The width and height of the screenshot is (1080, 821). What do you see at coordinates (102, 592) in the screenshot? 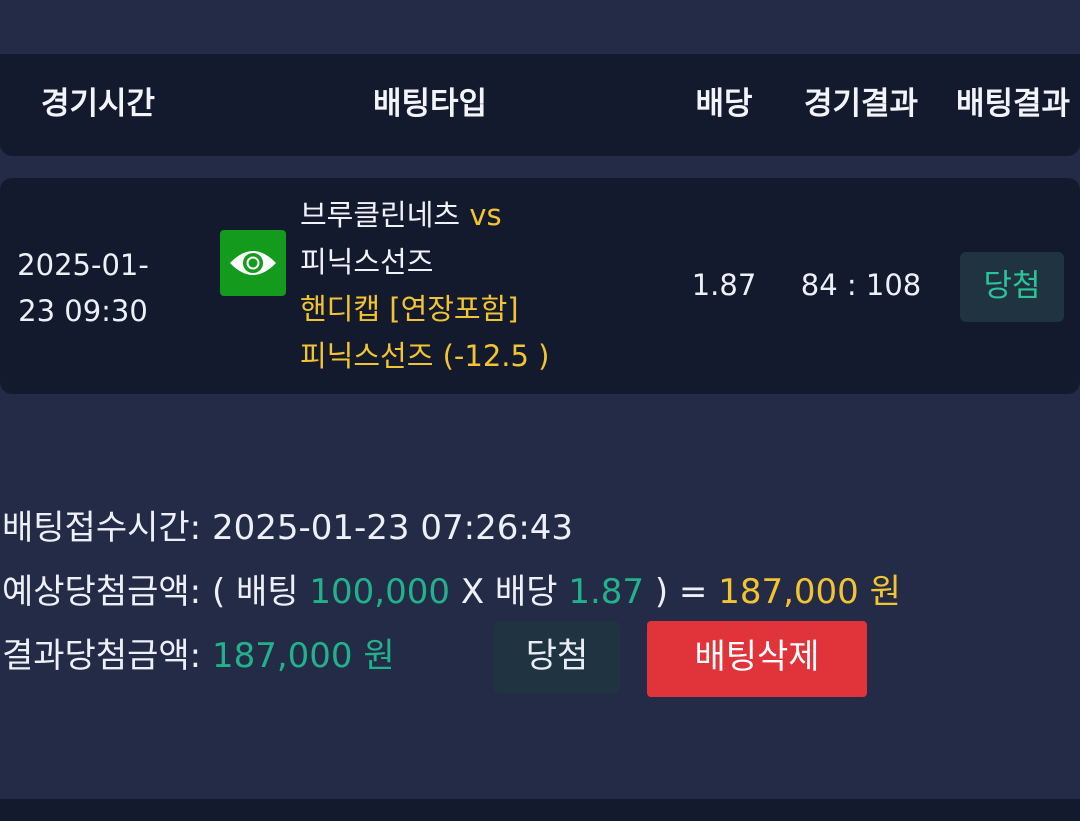
I see `expected-payout-label: 예상당첨금액:` at bounding box center [102, 592].